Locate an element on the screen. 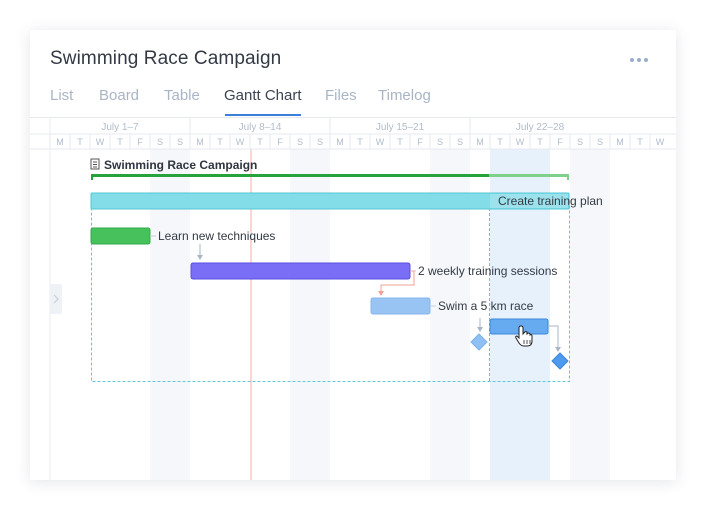 This screenshot has height=510, width=706. task-bar-swim-5km-race is located at coordinates (400, 306).